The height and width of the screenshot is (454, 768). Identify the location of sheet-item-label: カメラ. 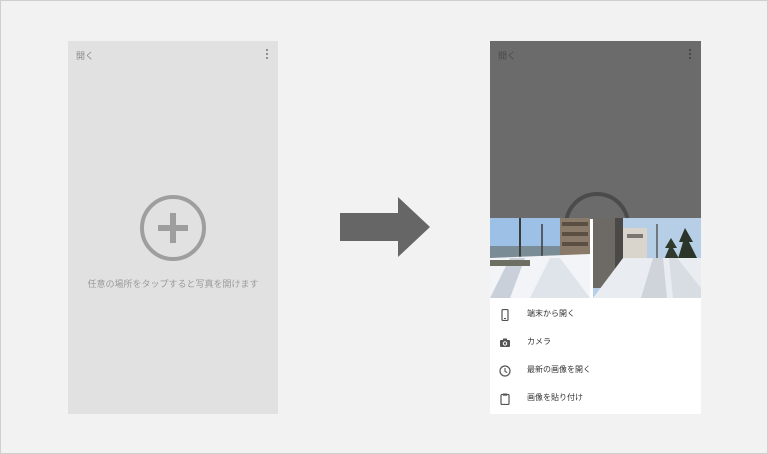
(539, 341).